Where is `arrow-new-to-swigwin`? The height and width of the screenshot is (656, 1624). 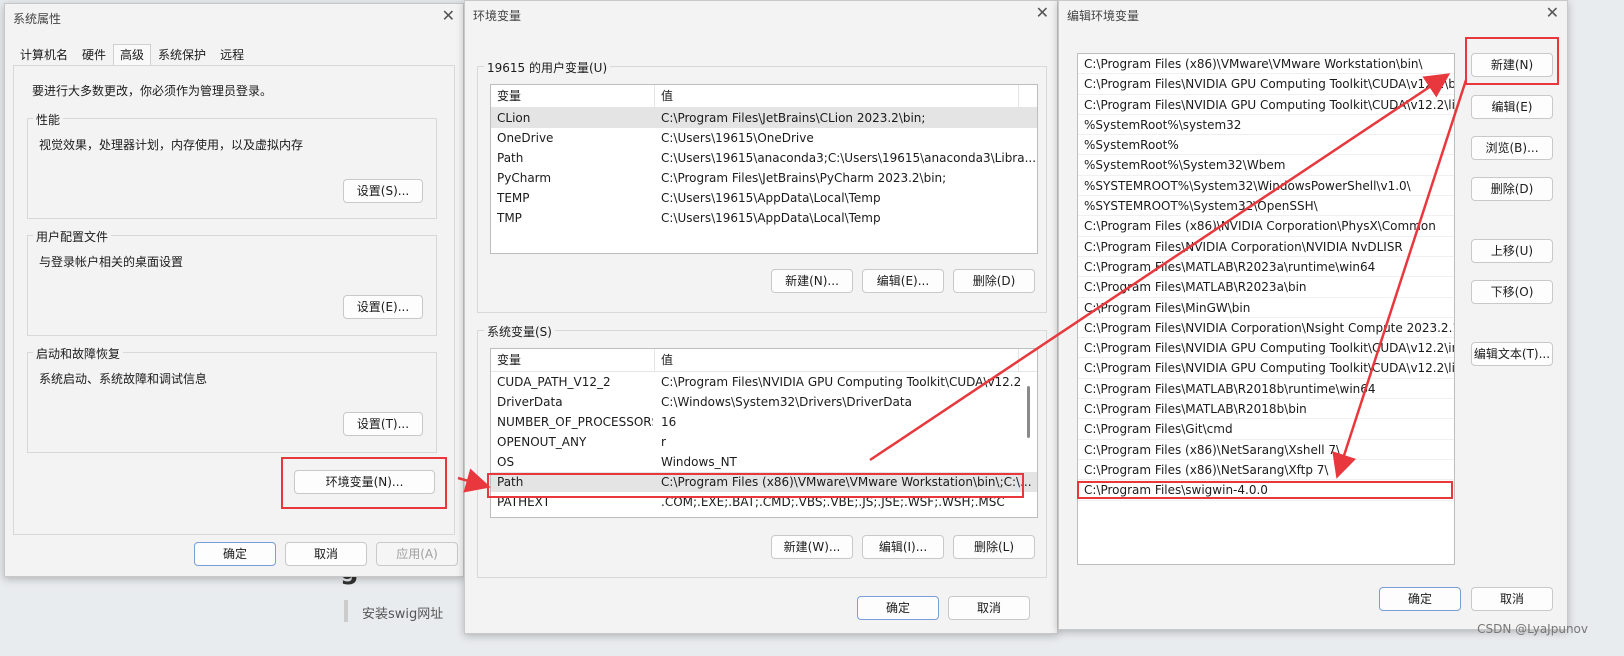
arrow-new-to-swigwin is located at coordinates (1400, 279).